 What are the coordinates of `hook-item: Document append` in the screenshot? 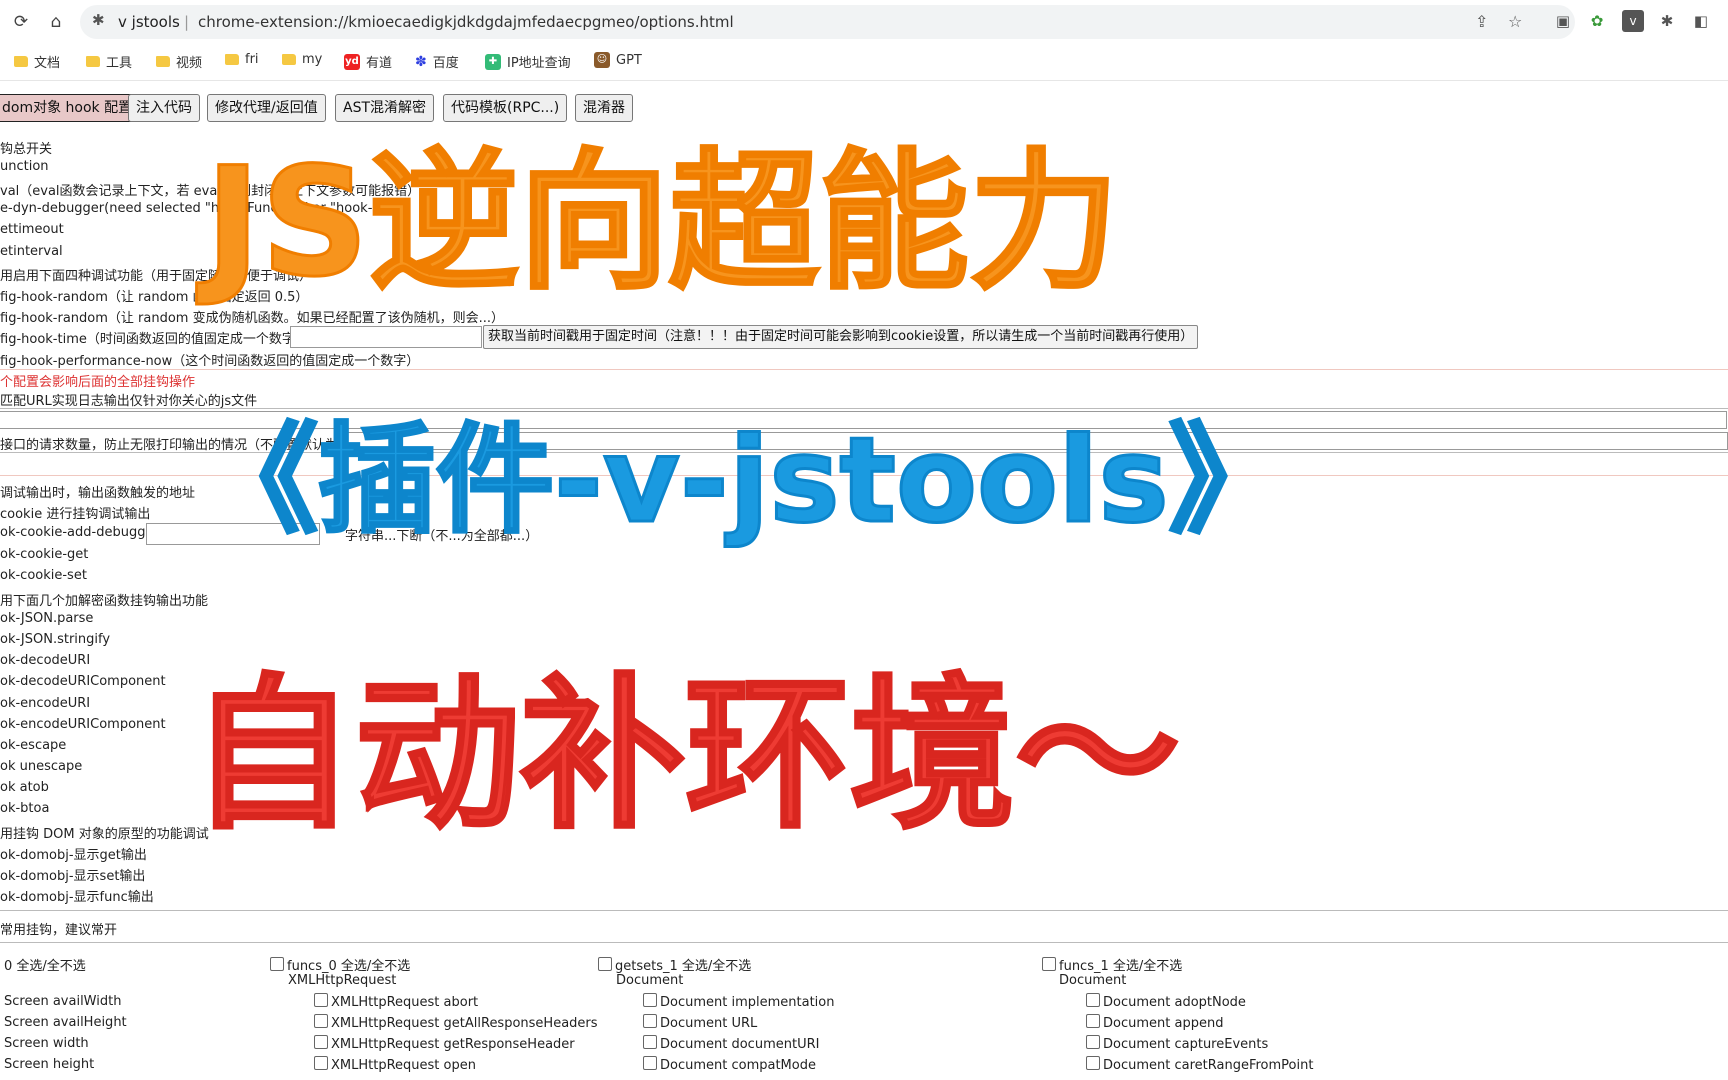 It's located at (1154, 1022).